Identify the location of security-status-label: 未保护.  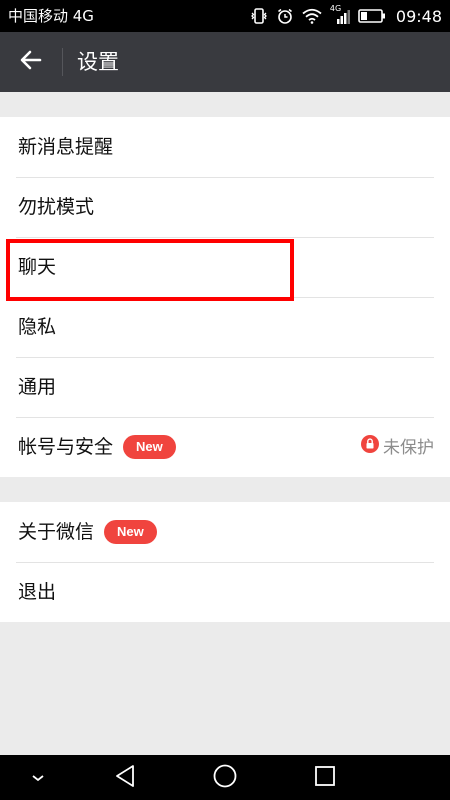
(408, 447).